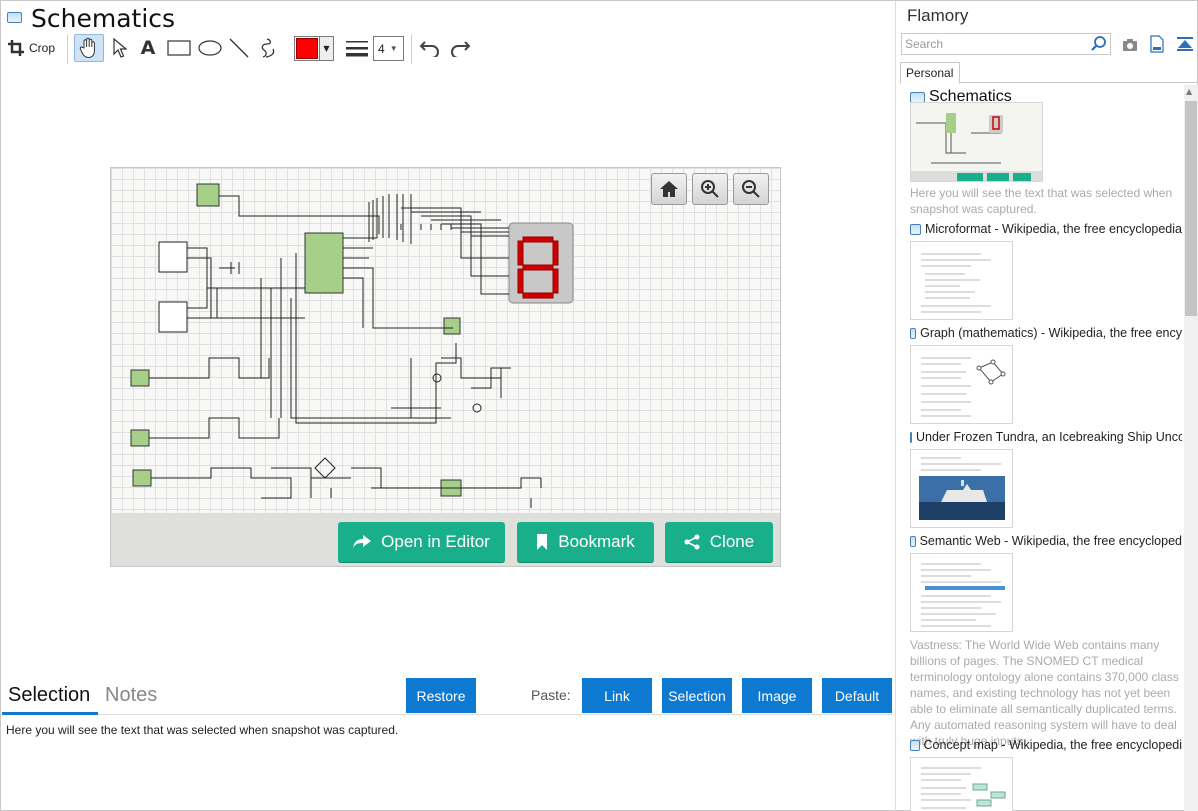 The image size is (1198, 811). I want to click on home-icon, so click(669, 189).